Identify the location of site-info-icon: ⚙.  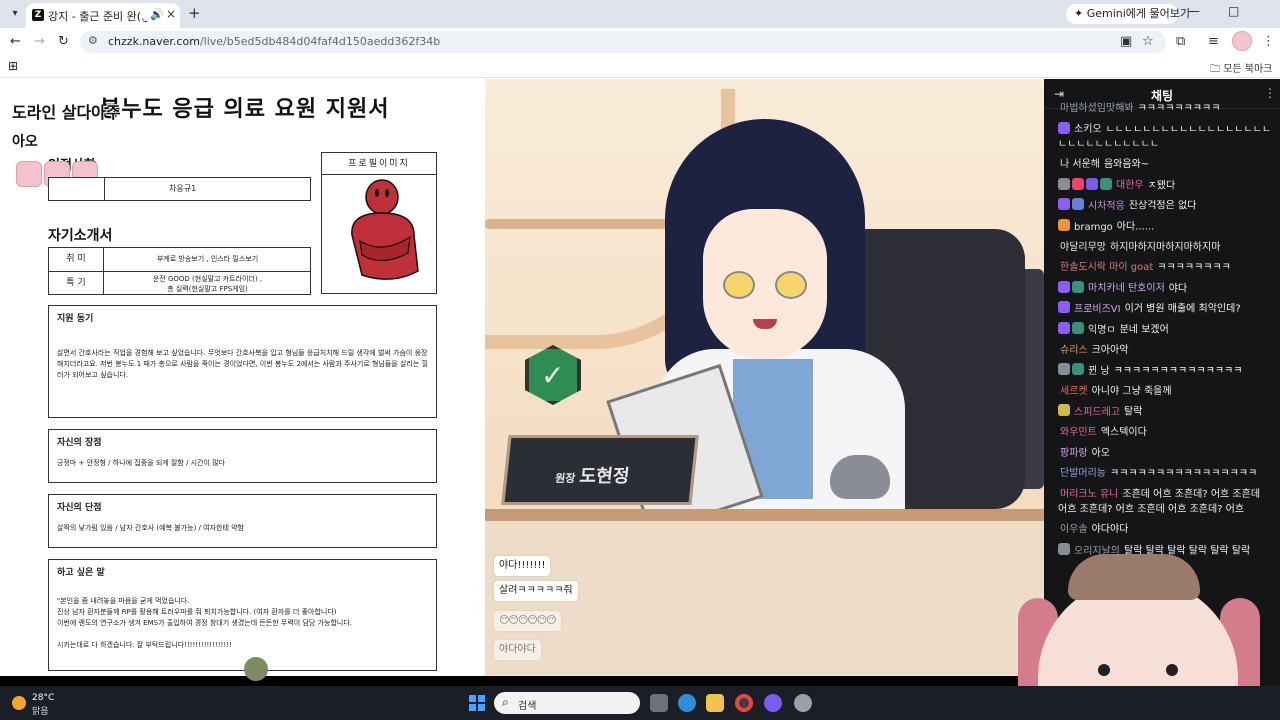
(93, 40).